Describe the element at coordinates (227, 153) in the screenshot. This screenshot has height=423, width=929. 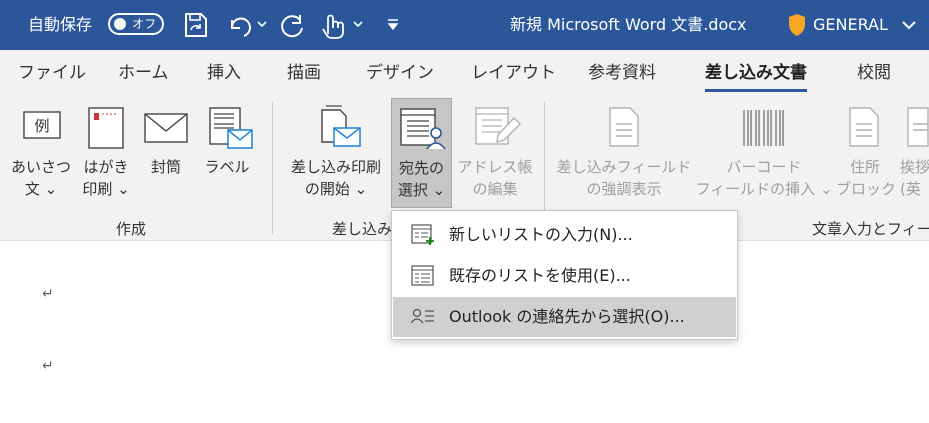
I see `labels-button: ラベル` at that location.